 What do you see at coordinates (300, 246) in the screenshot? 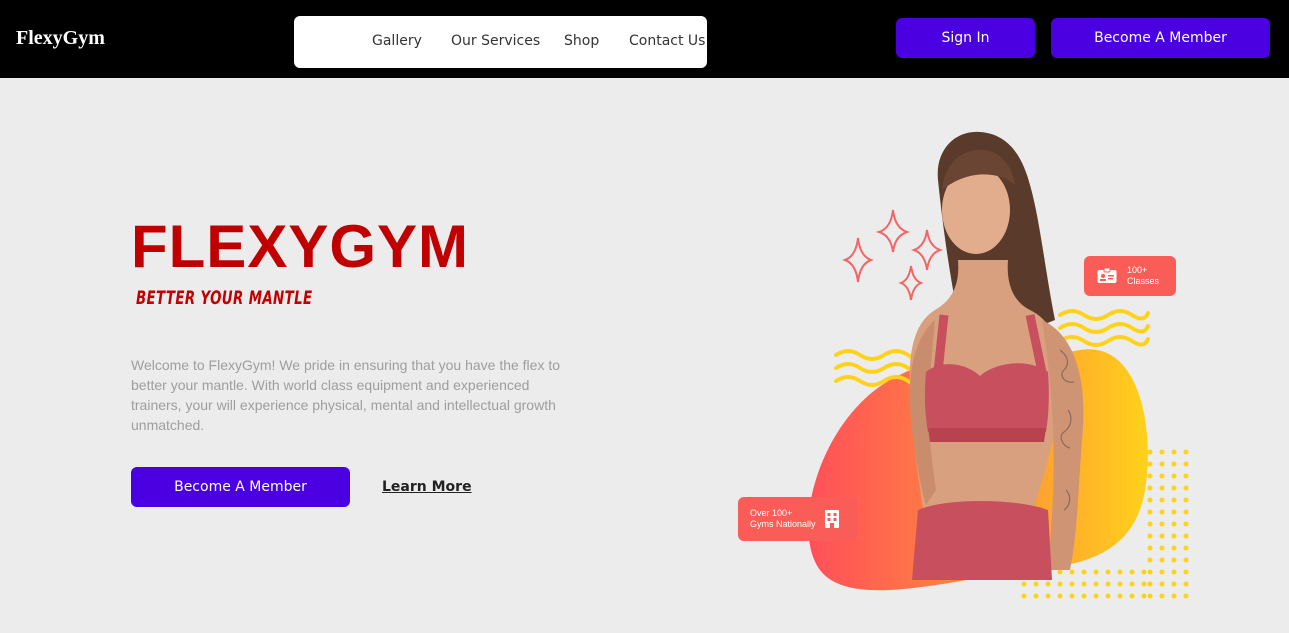
I see `hero-title: FLEXYGYM` at bounding box center [300, 246].